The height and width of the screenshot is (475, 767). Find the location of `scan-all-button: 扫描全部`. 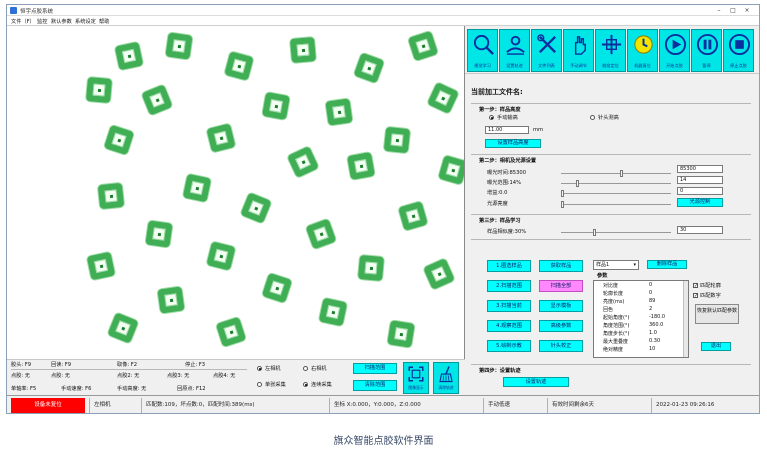

scan-all-button: 扫描全部 is located at coordinates (561, 286).